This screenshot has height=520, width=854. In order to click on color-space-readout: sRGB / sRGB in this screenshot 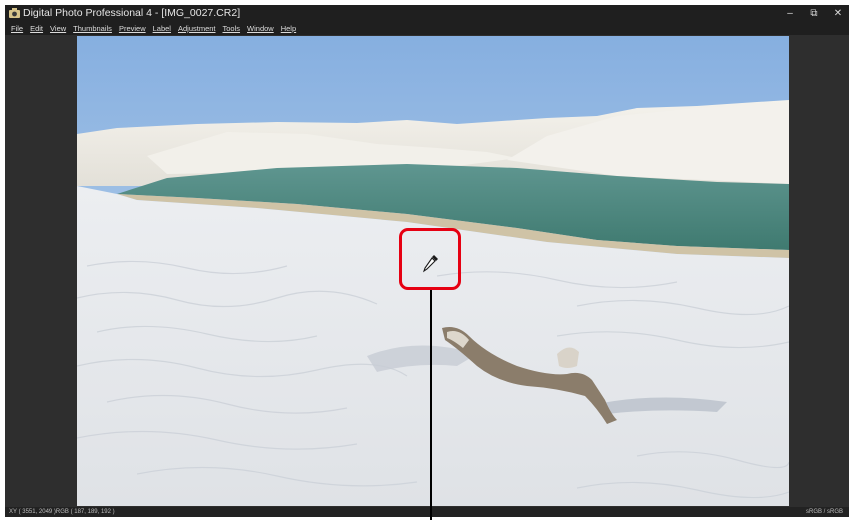, I will do `click(824, 512)`.